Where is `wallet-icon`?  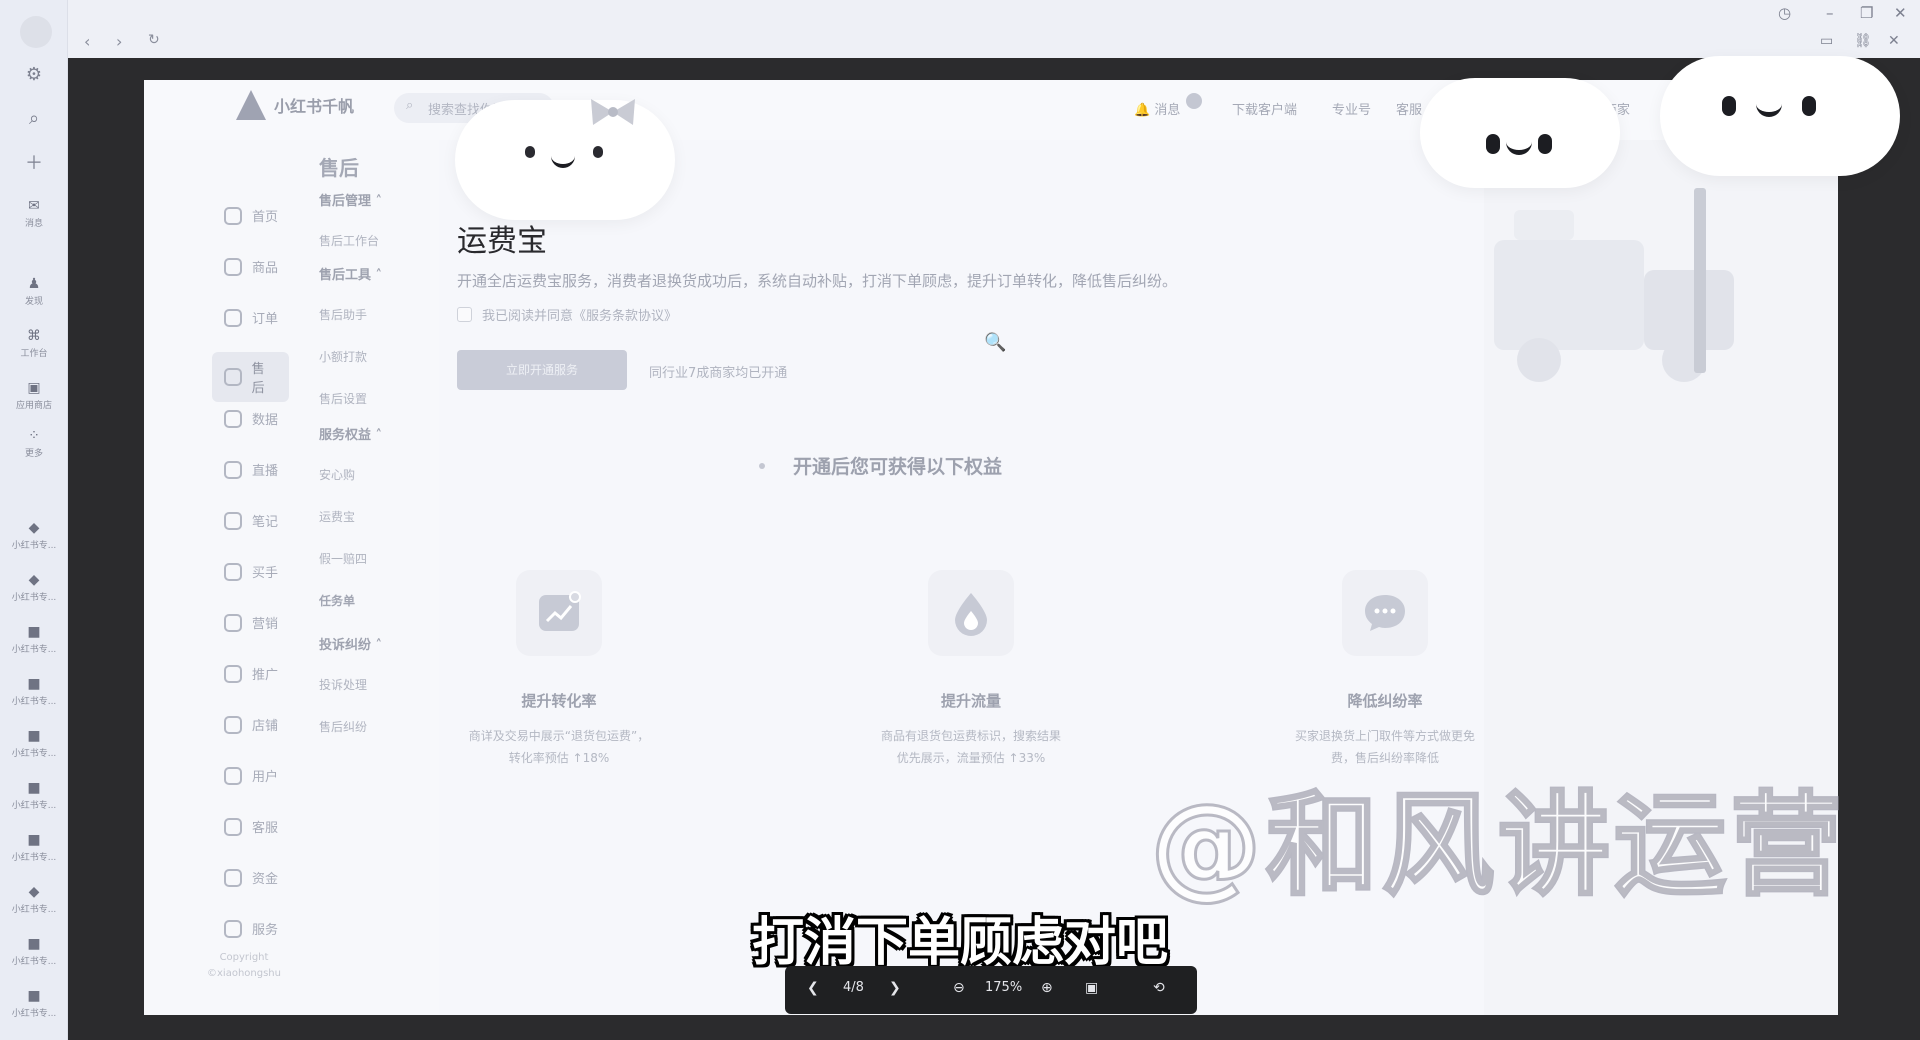 wallet-icon is located at coordinates (233, 877).